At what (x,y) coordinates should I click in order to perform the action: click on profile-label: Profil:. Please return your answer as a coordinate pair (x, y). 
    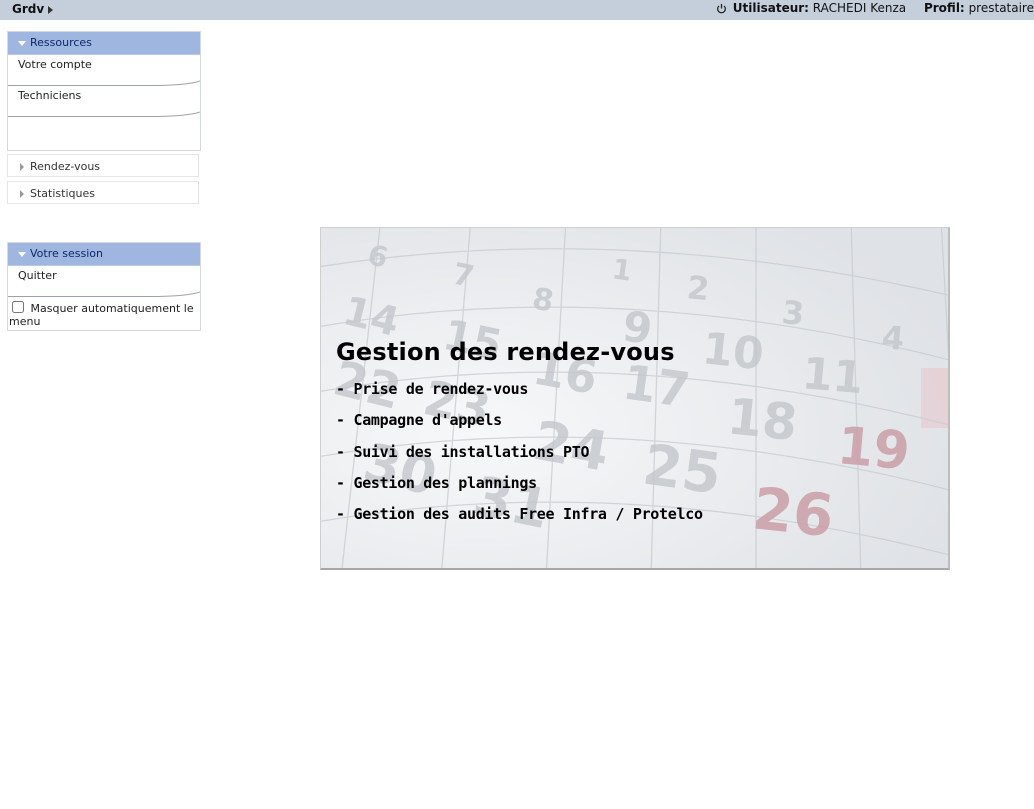
    Looking at the image, I should click on (944, 8).